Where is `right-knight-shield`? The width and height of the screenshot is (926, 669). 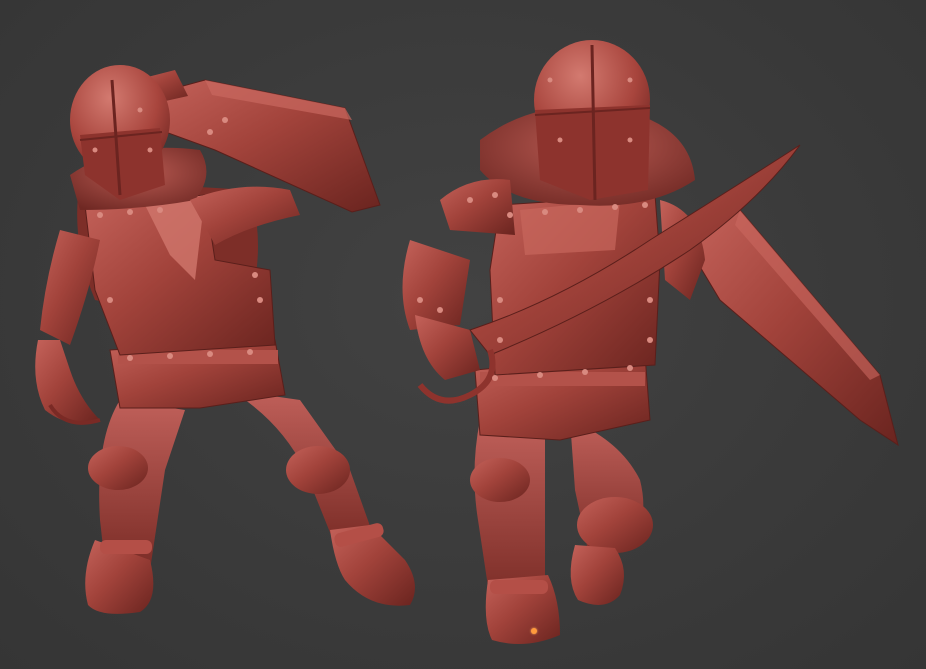 right-knight-shield is located at coordinates (794, 328).